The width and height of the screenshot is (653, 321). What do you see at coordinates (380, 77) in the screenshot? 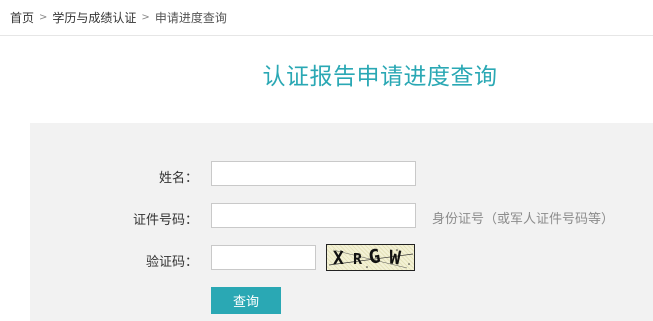
I see `page-title: 认证报告申请进度查询` at bounding box center [380, 77].